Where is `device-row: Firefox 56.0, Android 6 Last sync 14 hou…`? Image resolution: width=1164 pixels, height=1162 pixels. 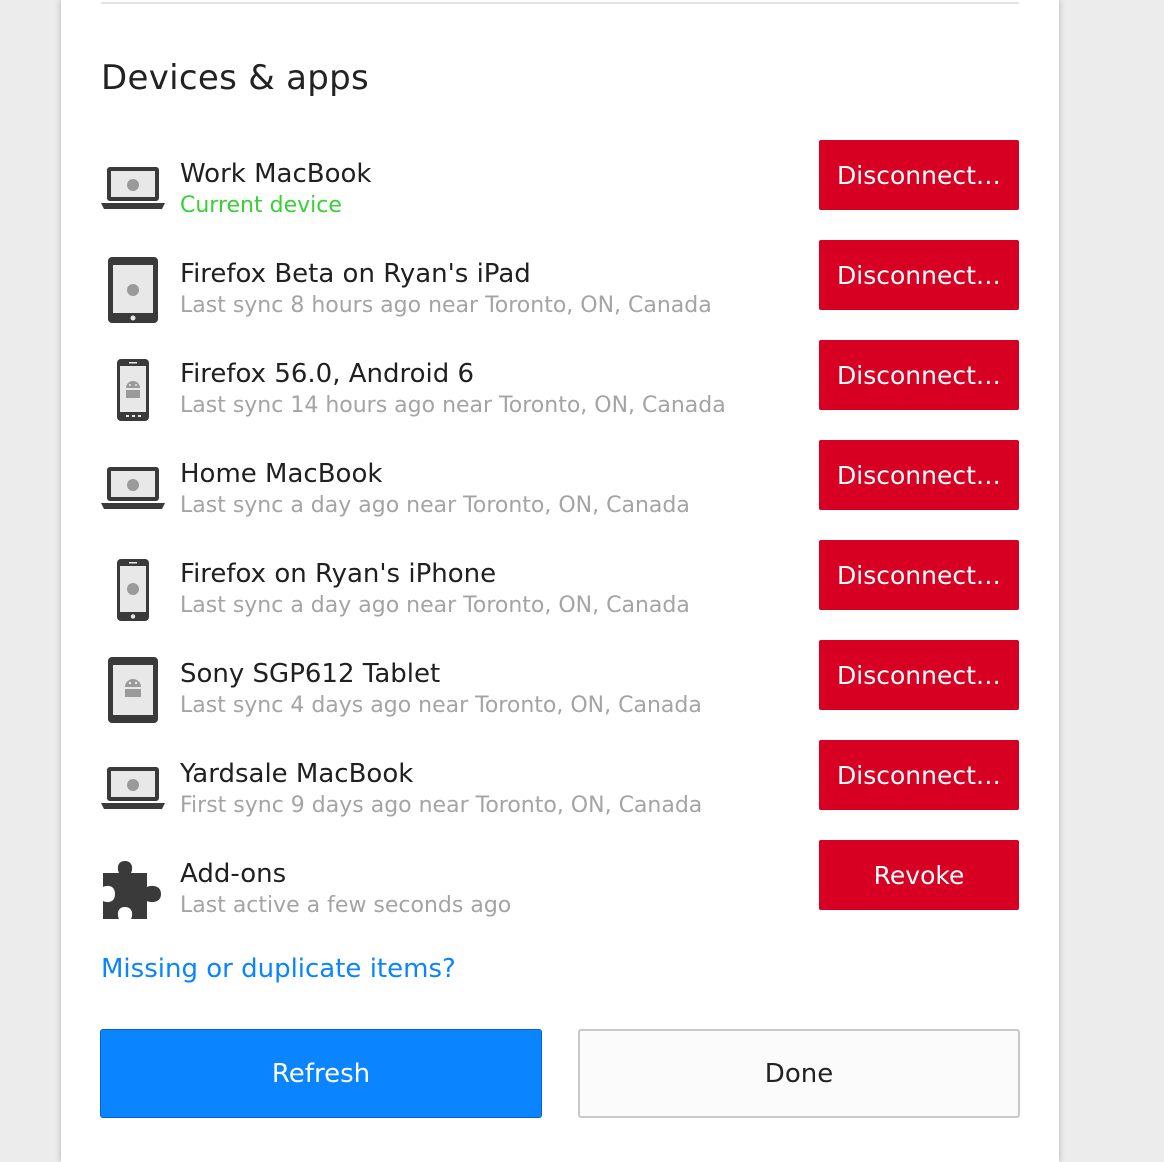
device-row: Firefox 56.0, Android 6 Last sync 14 hou… is located at coordinates (560, 383).